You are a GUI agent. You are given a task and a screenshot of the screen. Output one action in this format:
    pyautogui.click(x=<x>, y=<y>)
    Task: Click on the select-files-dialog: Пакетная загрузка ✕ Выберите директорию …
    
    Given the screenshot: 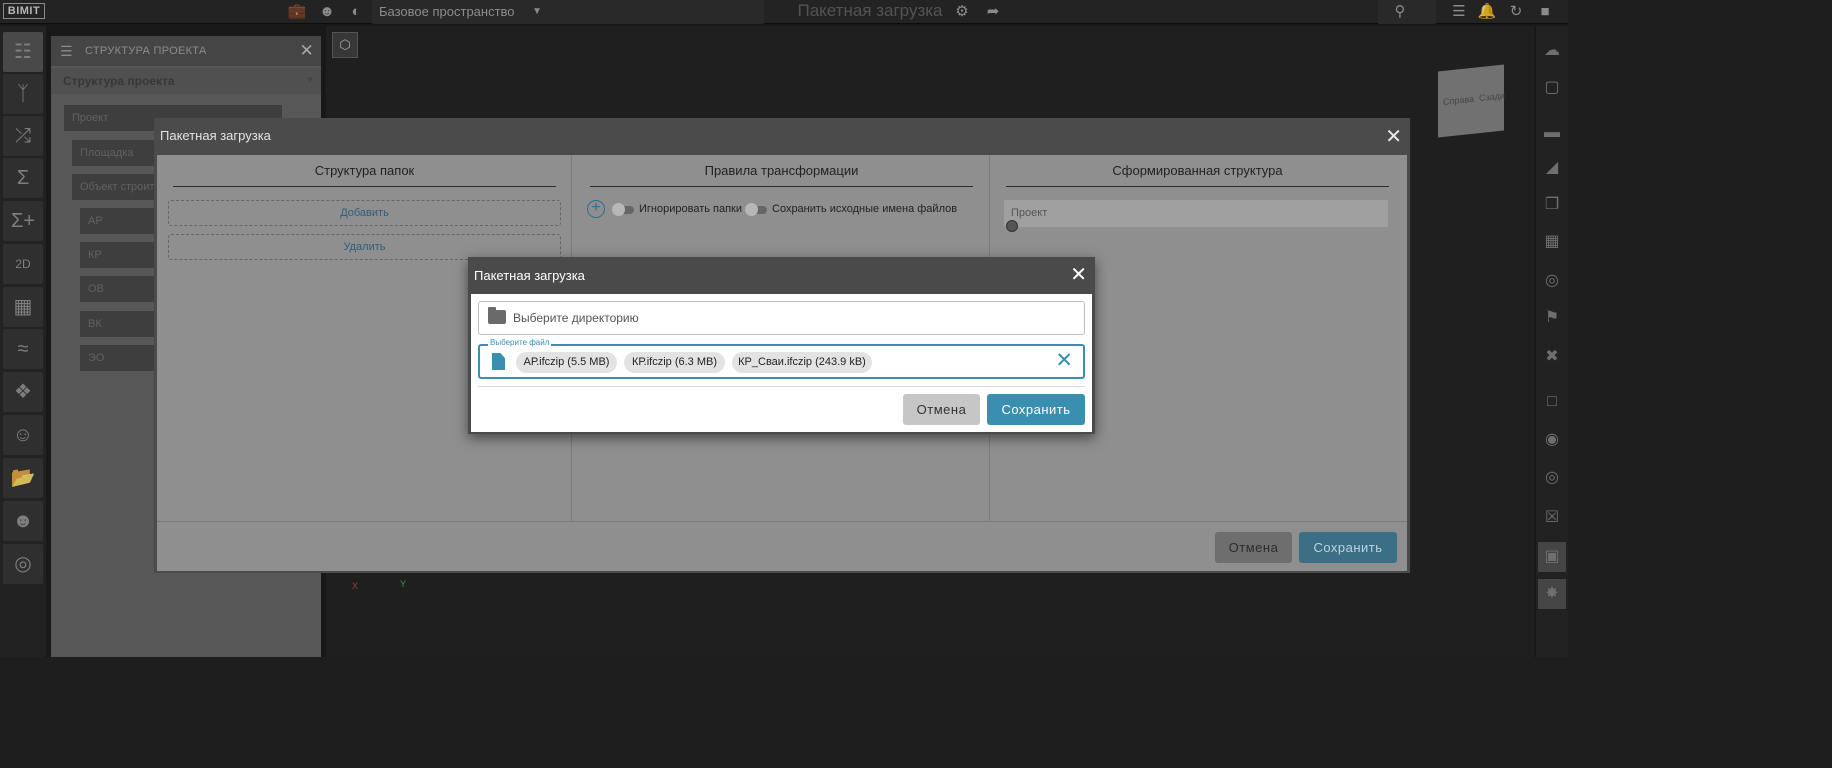 What is the action you would take?
    pyautogui.click(x=781, y=345)
    